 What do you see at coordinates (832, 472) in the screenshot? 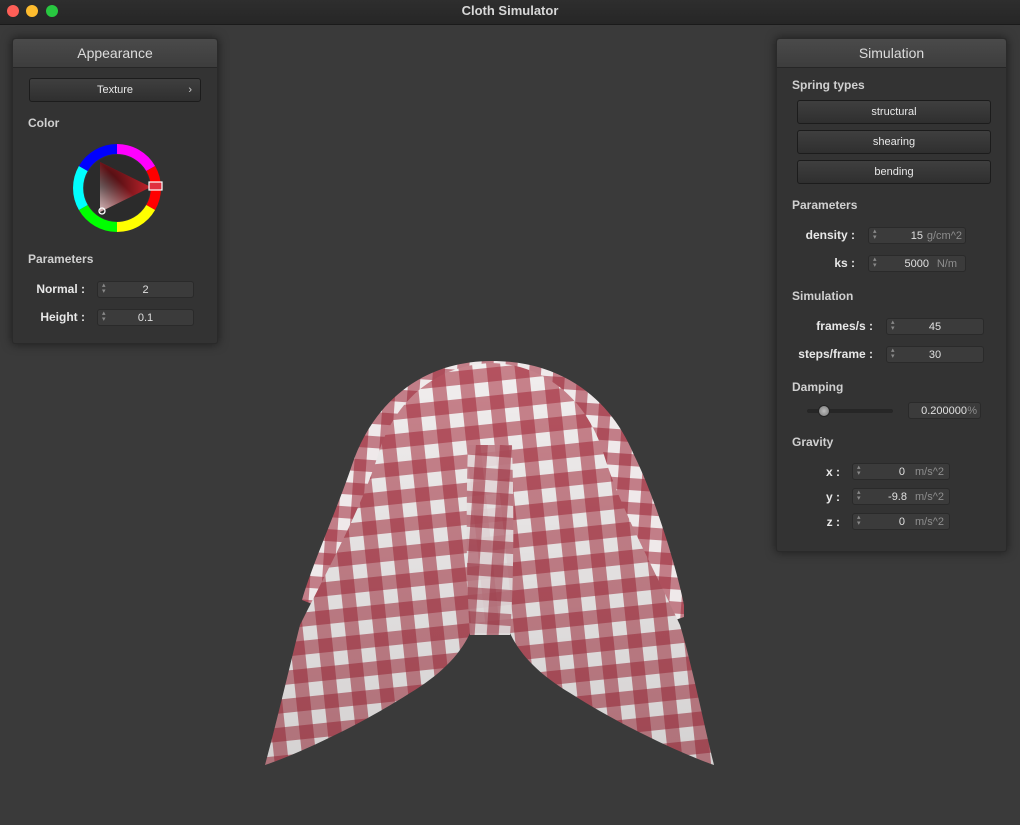
I see `gravity-x-label: x :` at bounding box center [832, 472].